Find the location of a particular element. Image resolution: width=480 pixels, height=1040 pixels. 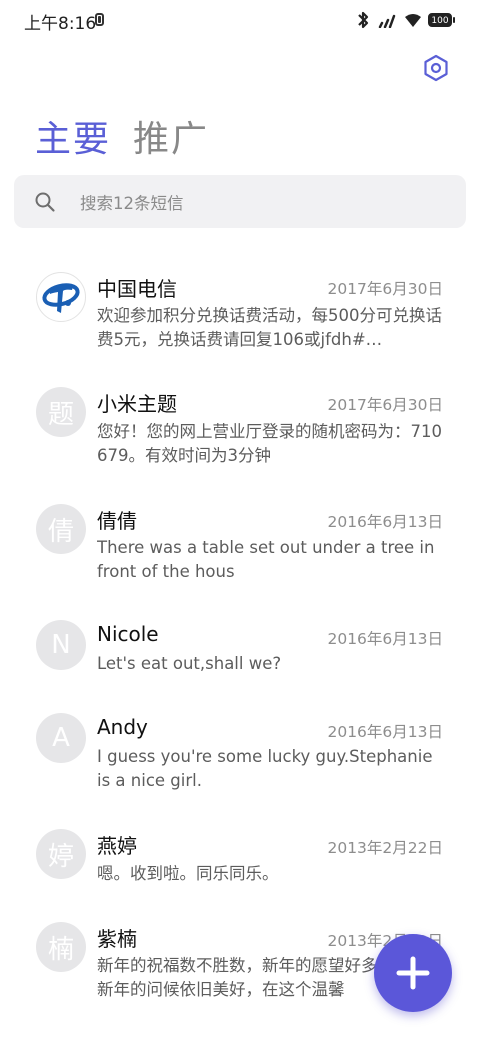

contact-avatar: 题 is located at coordinates (61, 412).